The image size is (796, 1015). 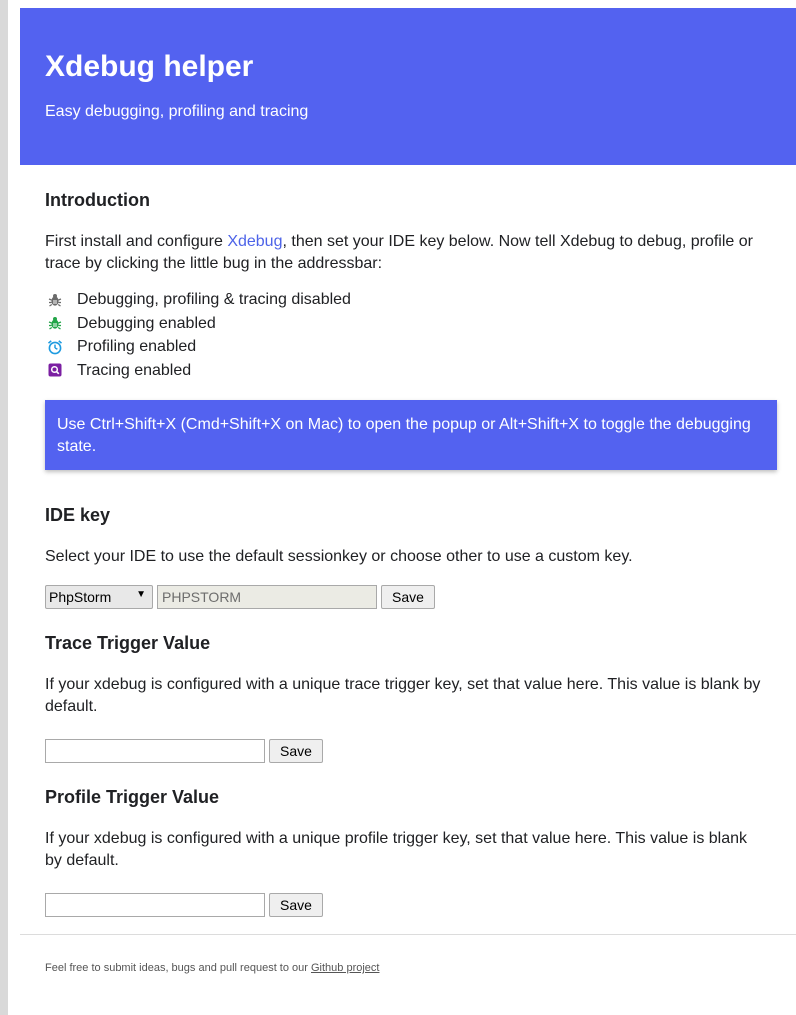 I want to click on ide-select: PhpStorm ▼, so click(x=99, y=597).